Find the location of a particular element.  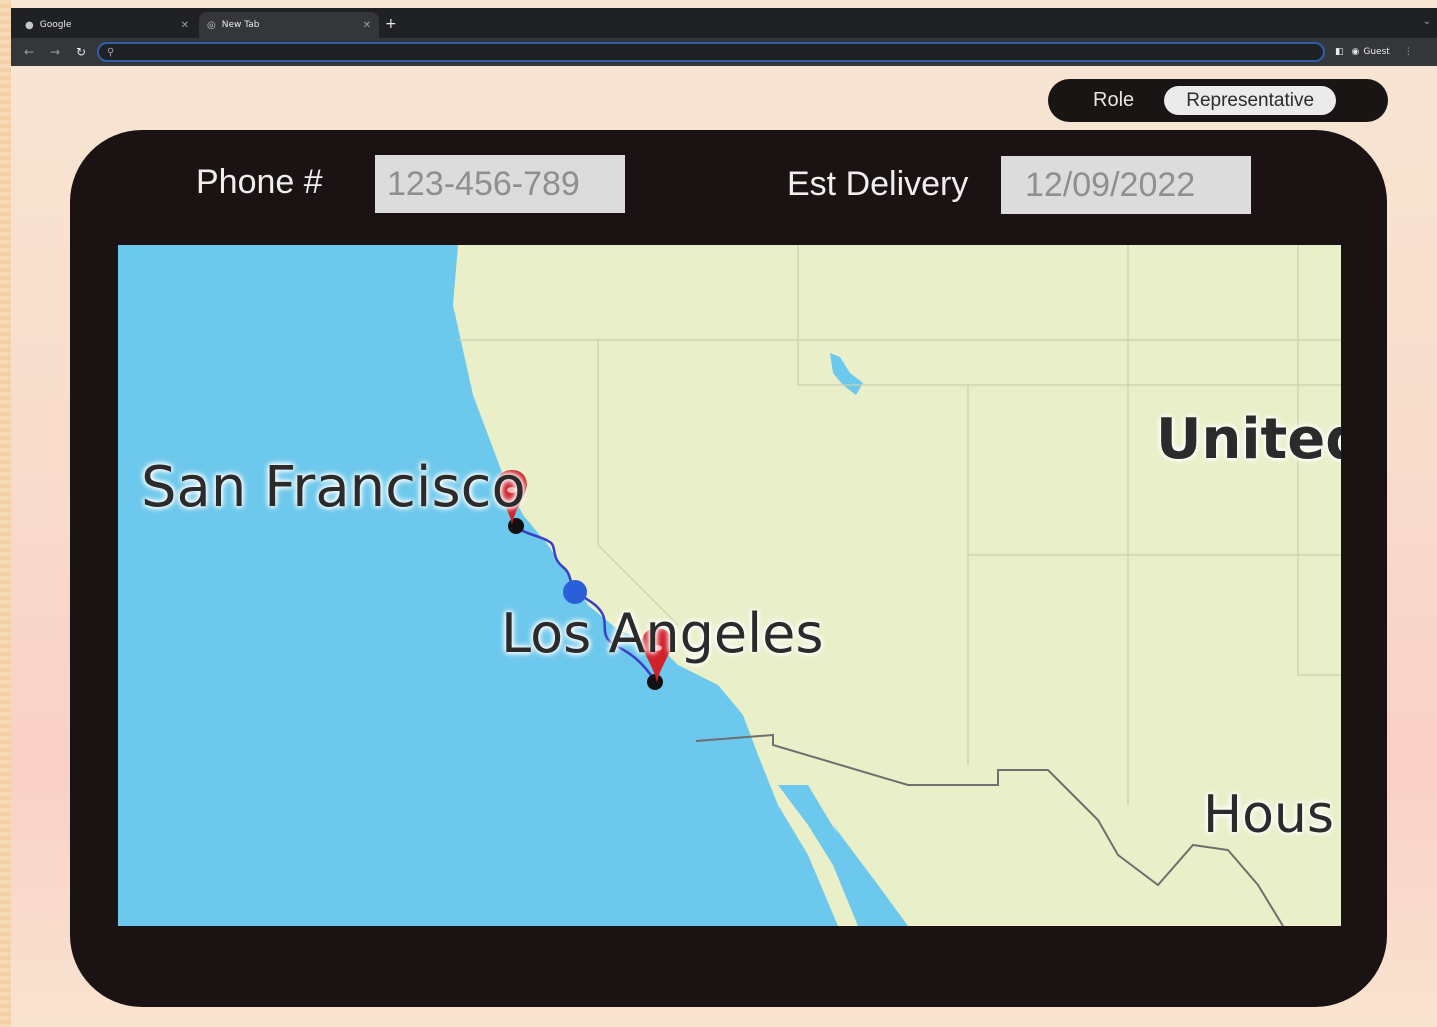

delivery-date-field: 12/09/2022 is located at coordinates (1126, 185).